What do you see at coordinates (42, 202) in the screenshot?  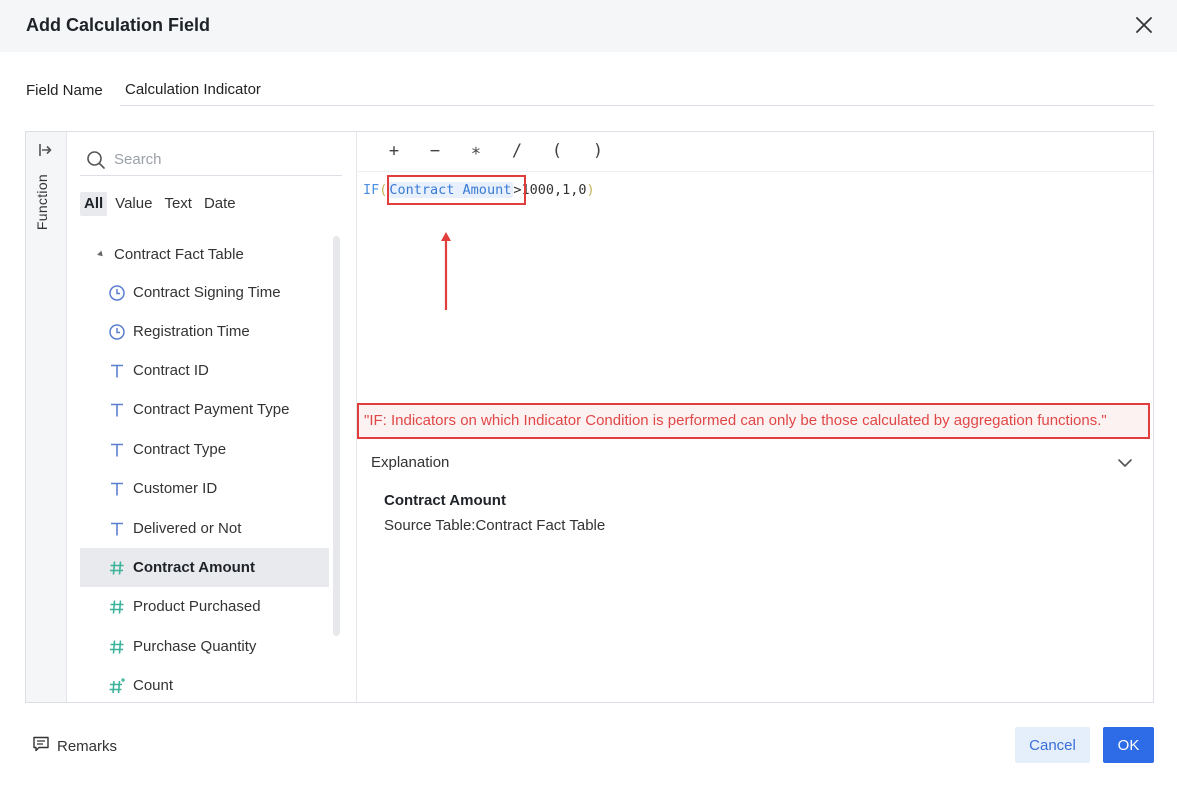 I see `function-label: Function` at bounding box center [42, 202].